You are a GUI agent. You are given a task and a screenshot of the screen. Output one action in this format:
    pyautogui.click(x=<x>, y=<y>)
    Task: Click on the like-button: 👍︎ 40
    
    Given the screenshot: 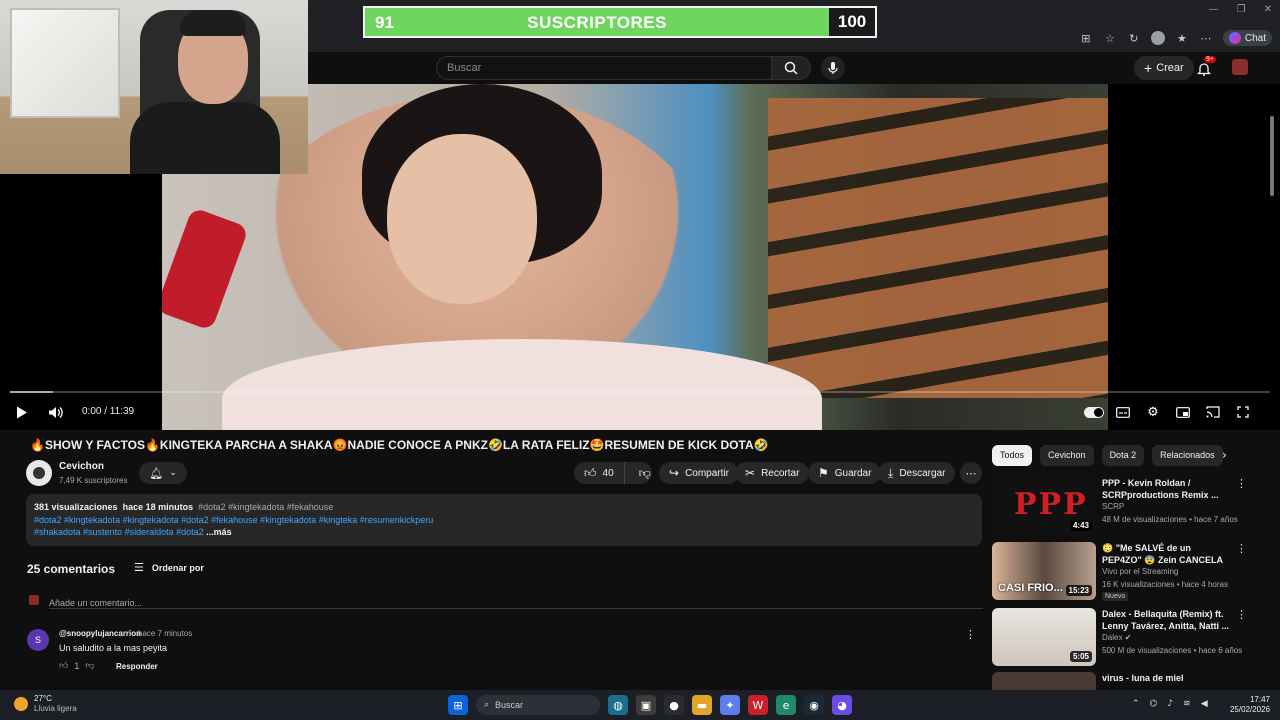 What is the action you would take?
    pyautogui.click(x=599, y=473)
    